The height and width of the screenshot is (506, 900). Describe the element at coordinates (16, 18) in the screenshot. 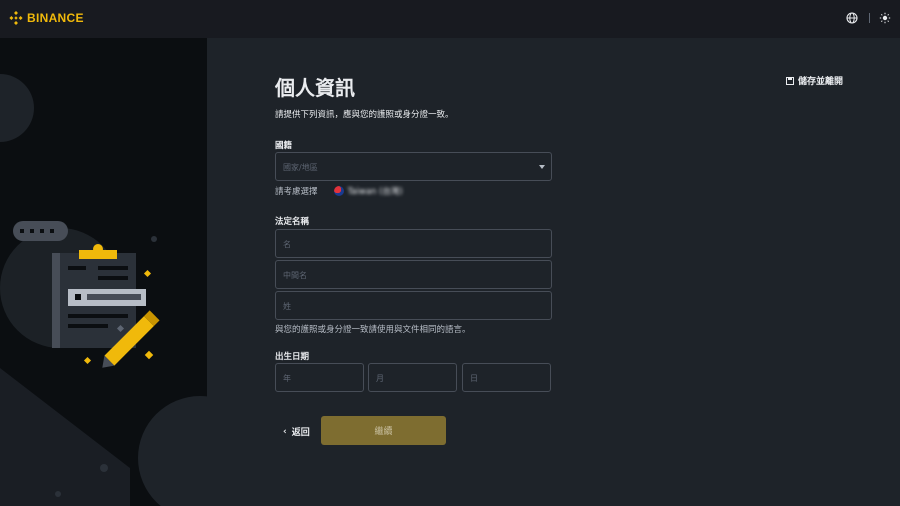

I see `binance-logo-icon` at that location.